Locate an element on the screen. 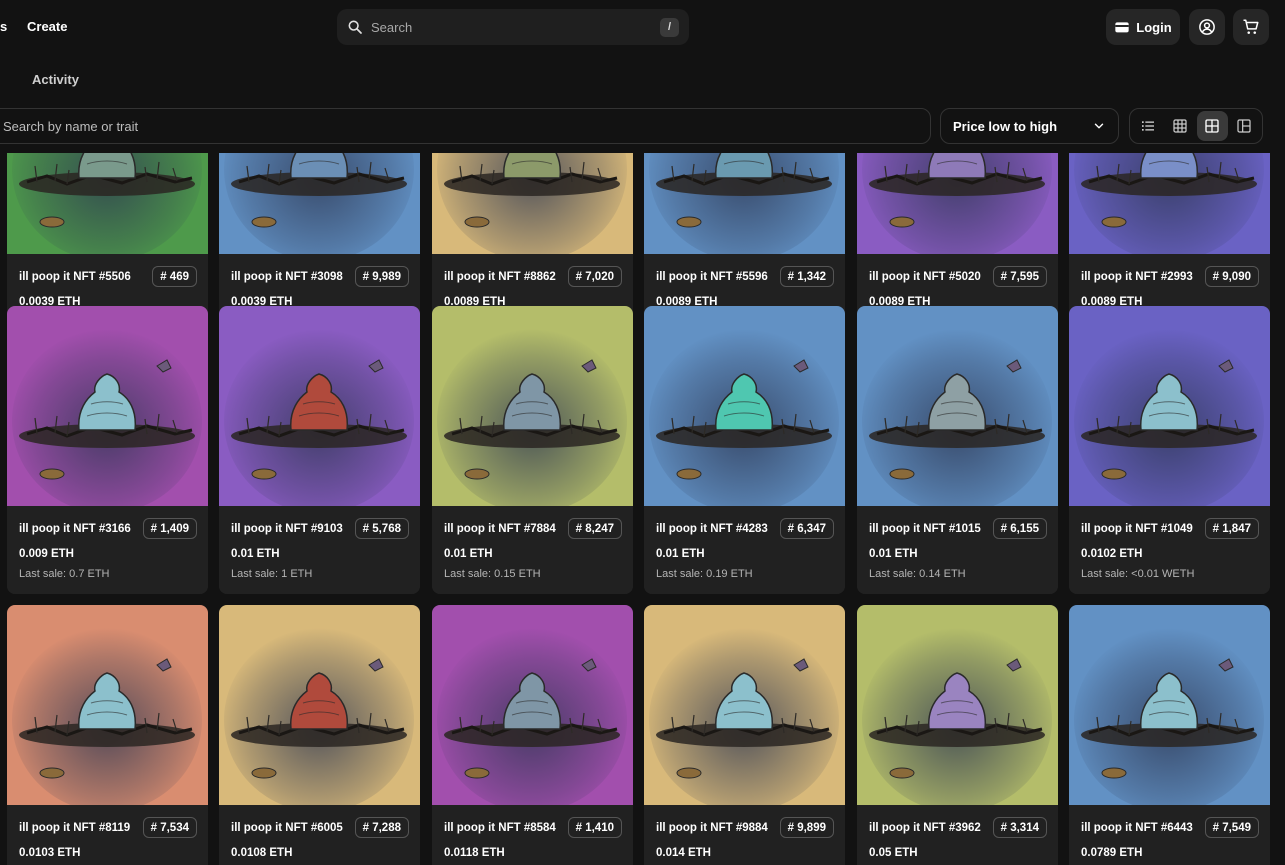 This screenshot has height=865, width=1285. rarity-rank-badge: # 7,549 is located at coordinates (1231, 827).